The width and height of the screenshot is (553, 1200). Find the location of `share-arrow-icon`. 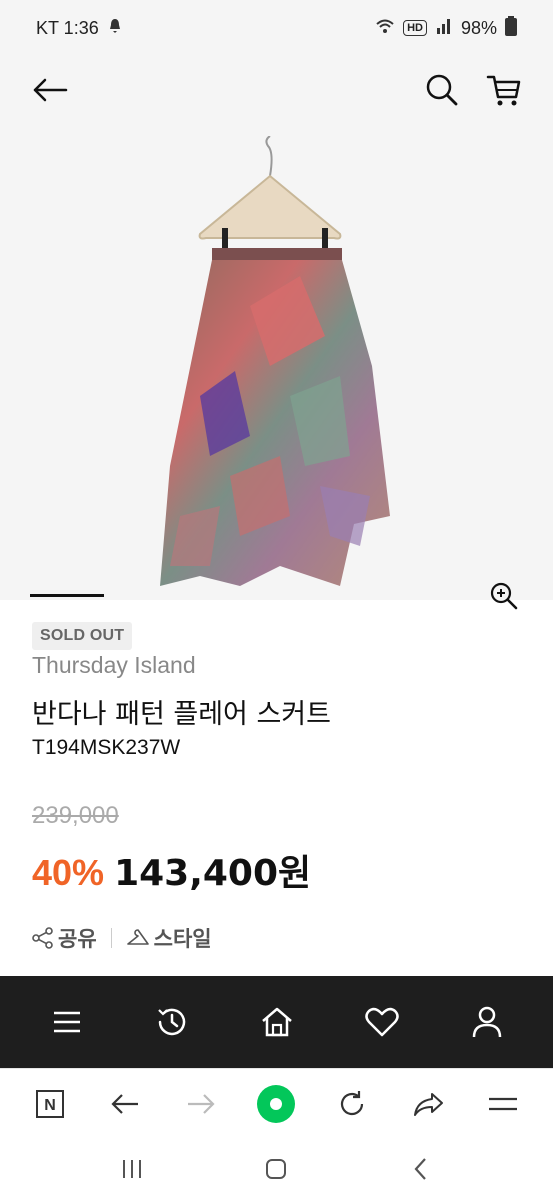

share-arrow-icon is located at coordinates (428, 1104).